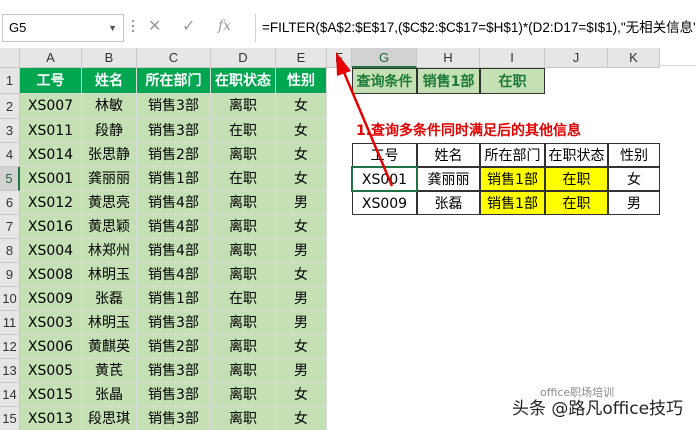 Image resolution: width=696 pixels, height=430 pixels. What do you see at coordinates (51, 371) in the screenshot?
I see `table-cell: XS005` at bounding box center [51, 371].